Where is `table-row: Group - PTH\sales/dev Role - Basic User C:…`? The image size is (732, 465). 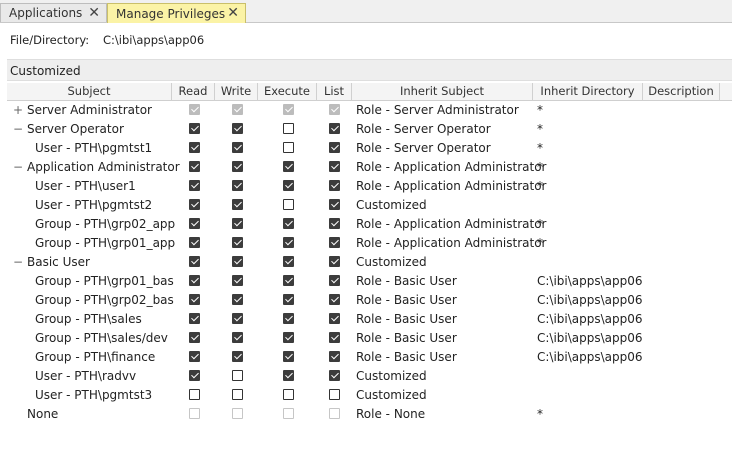
table-row: Group - PTH\sales/dev Role - Basic User C:… is located at coordinates (369, 338).